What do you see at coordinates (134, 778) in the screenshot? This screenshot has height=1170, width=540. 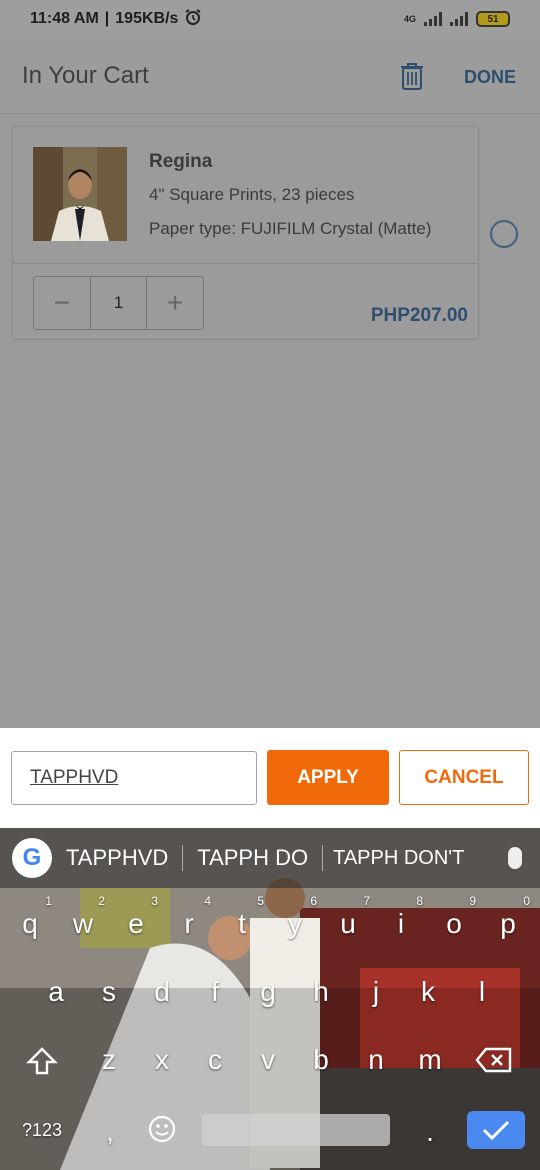 I see `promo-code-input: TAPPHVD` at bounding box center [134, 778].